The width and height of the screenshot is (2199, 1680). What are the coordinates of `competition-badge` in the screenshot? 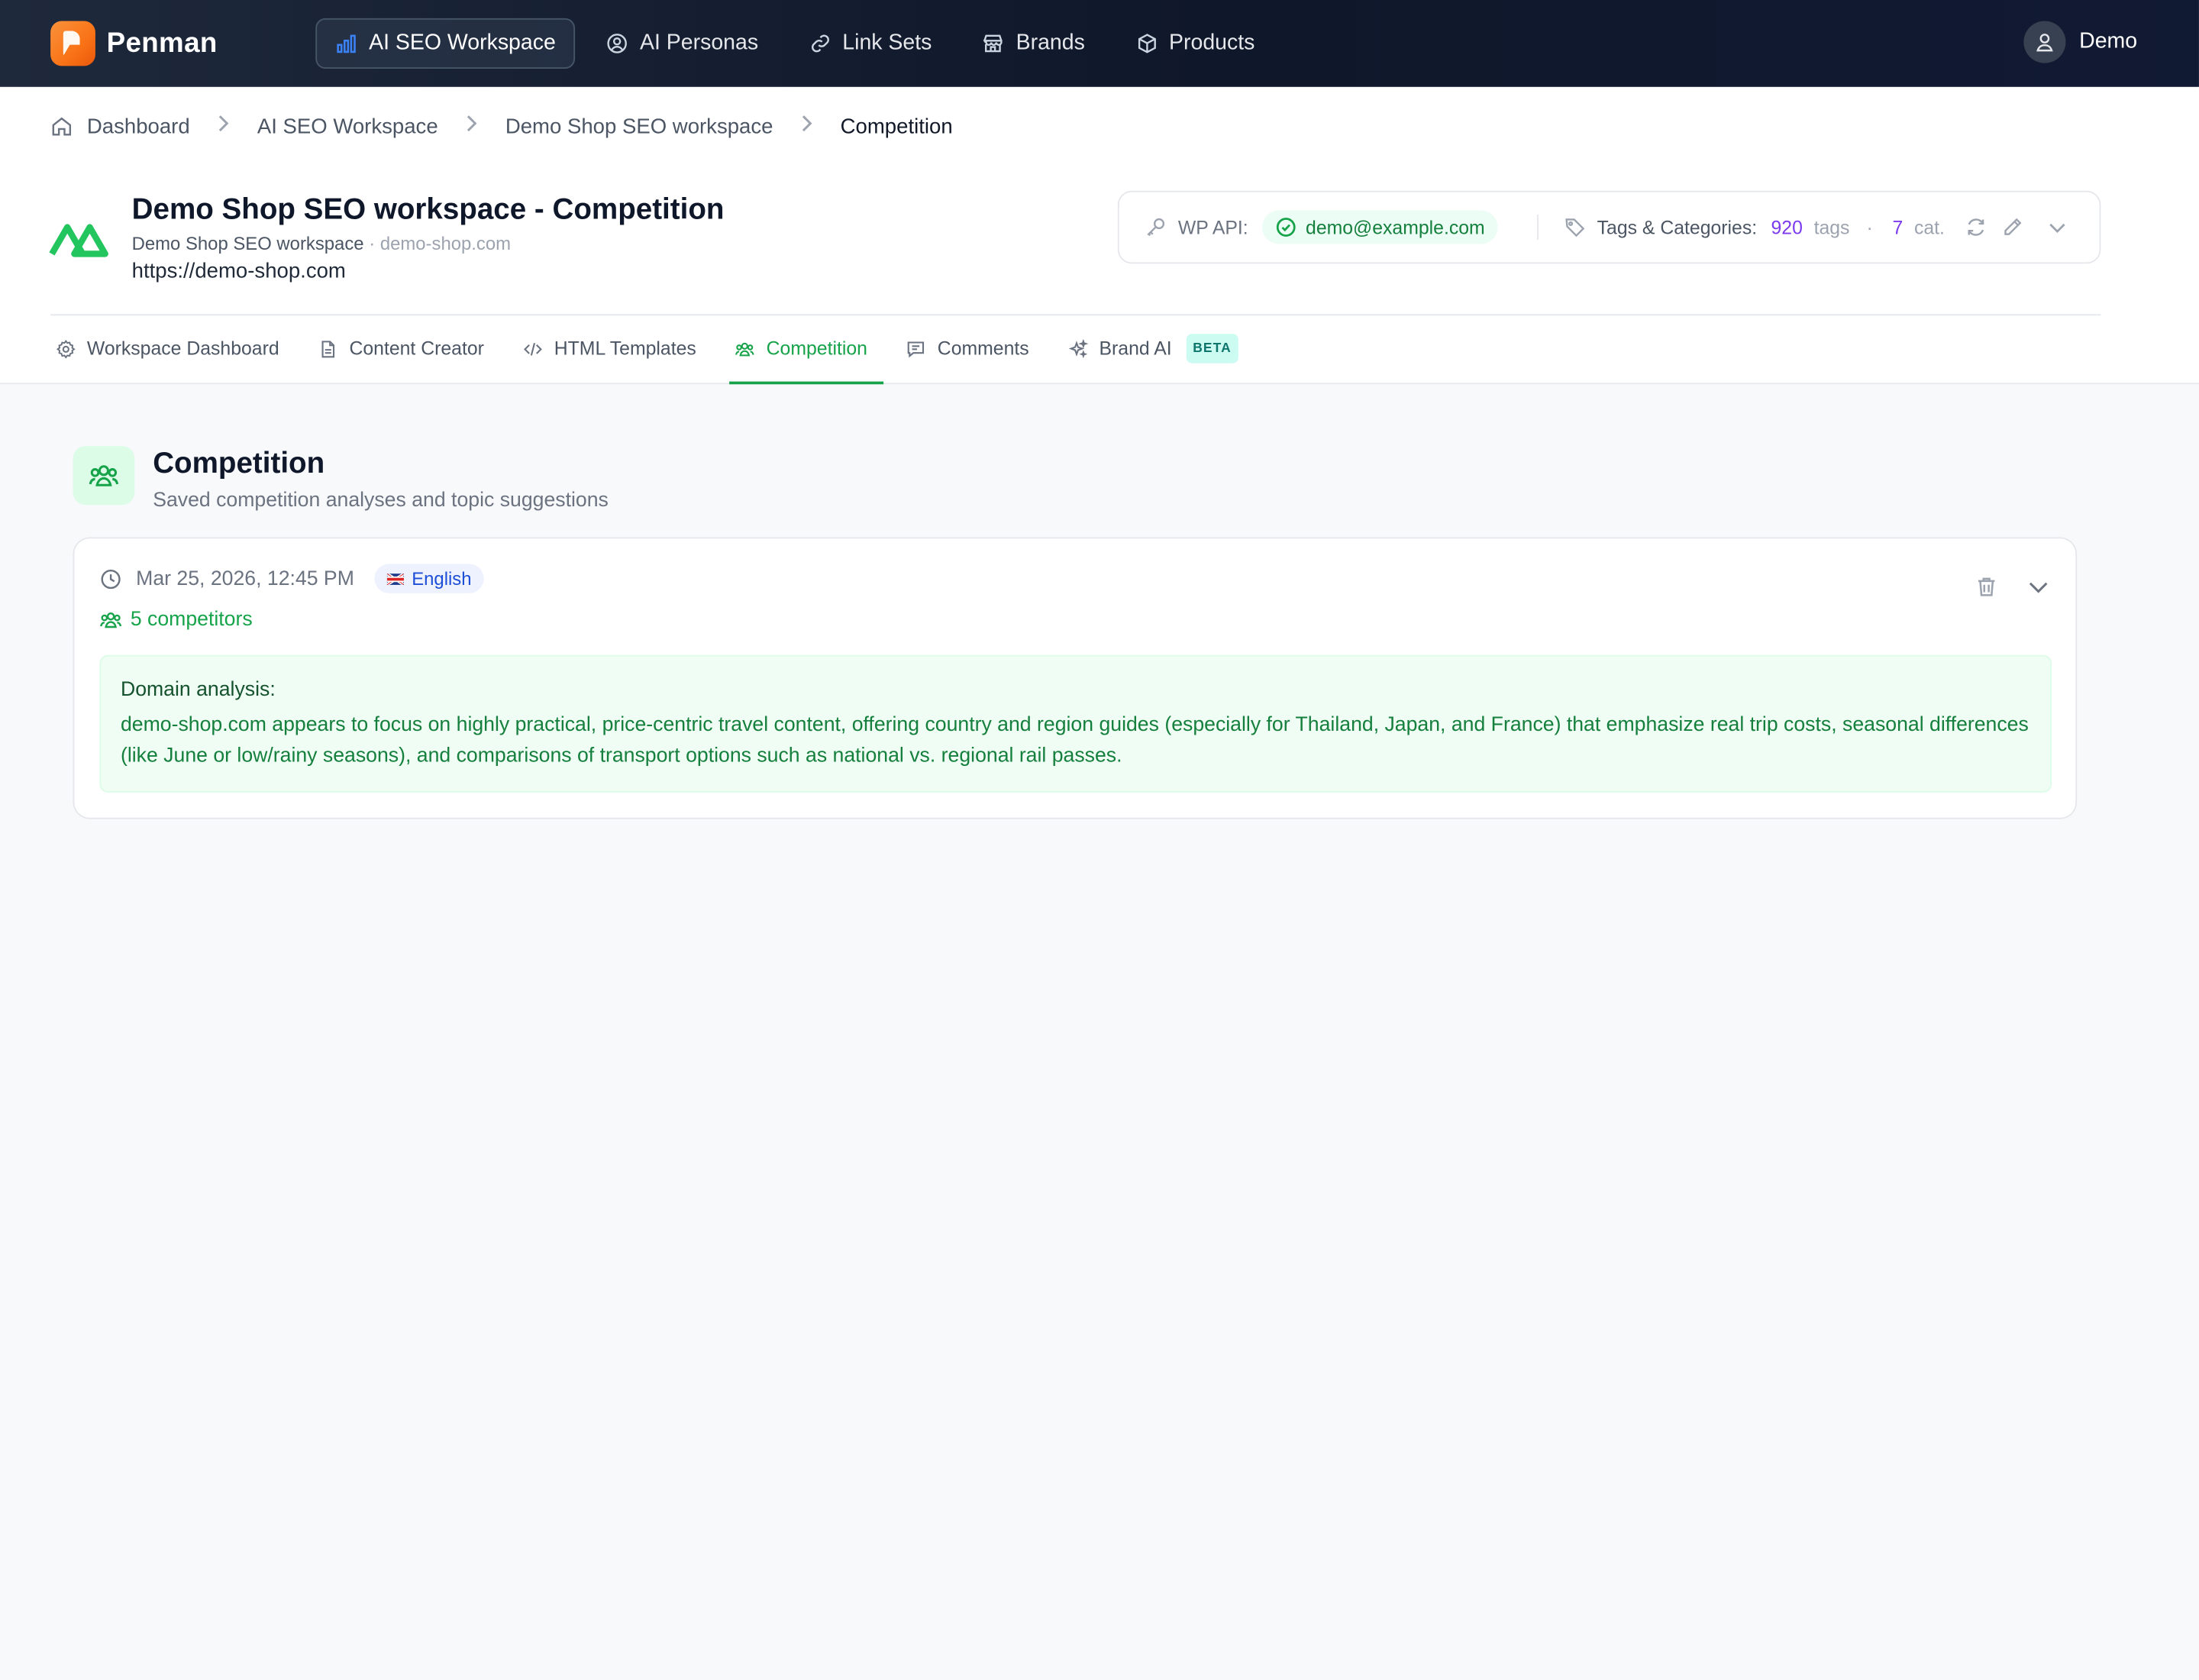 It's located at (104, 476).